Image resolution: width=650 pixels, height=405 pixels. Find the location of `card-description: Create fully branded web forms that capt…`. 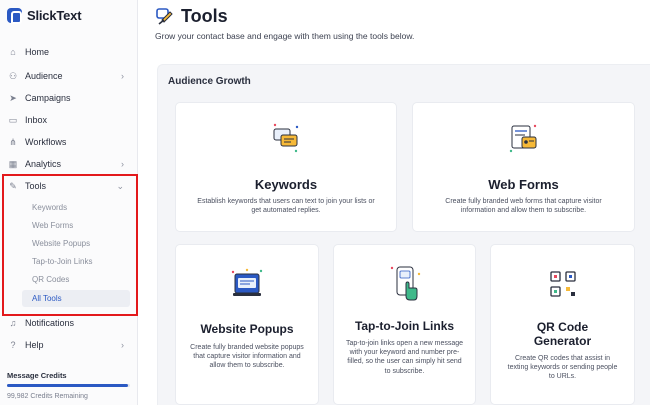

card-description: Create fully branded web forms that capt… is located at coordinates (523, 206).